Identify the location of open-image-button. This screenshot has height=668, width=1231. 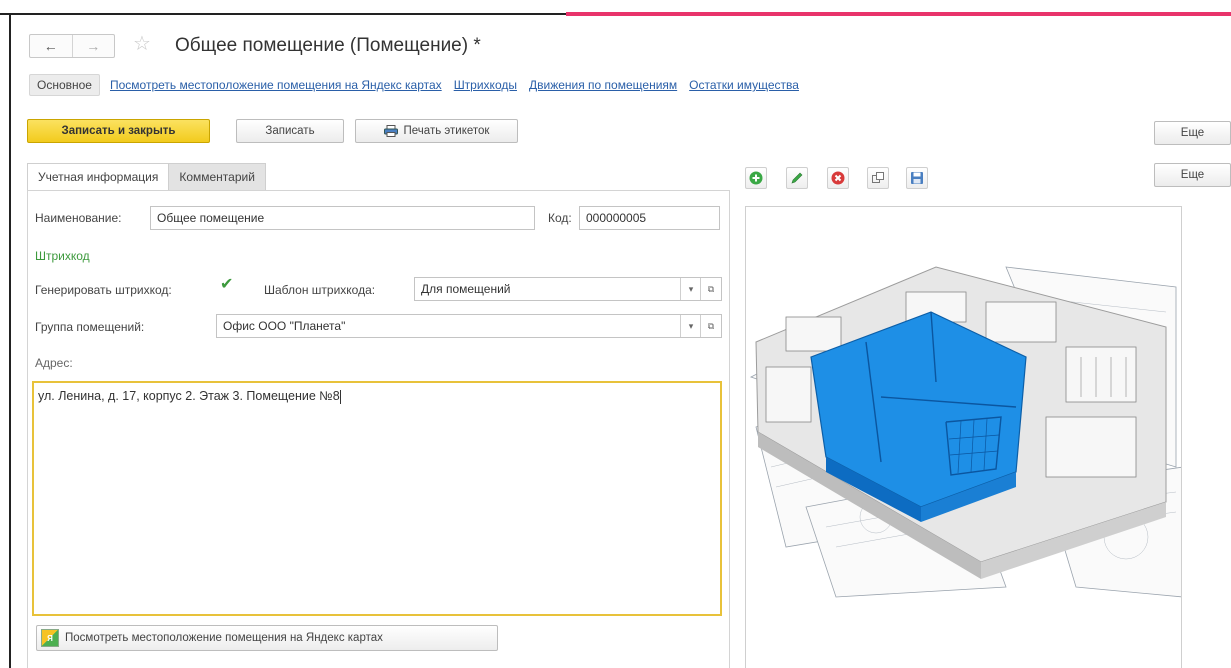
(878, 178).